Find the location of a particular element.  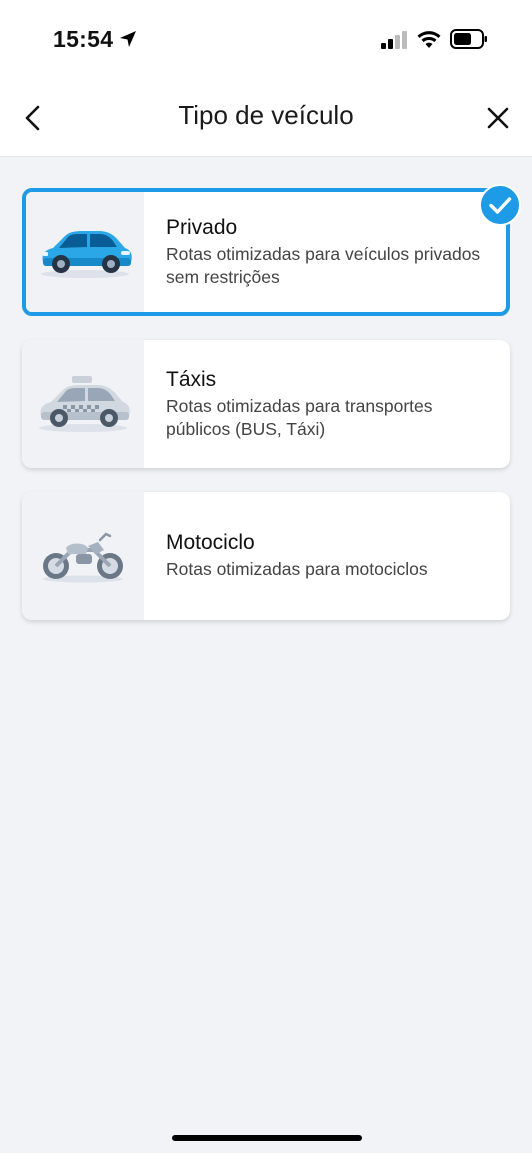

selected-check-badge is located at coordinates (500, 205).